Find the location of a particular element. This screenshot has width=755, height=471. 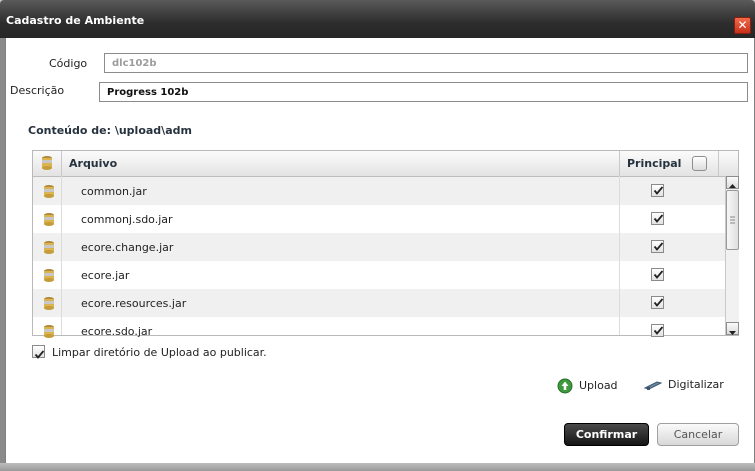

header-file: Arquivo is located at coordinates (93, 163).